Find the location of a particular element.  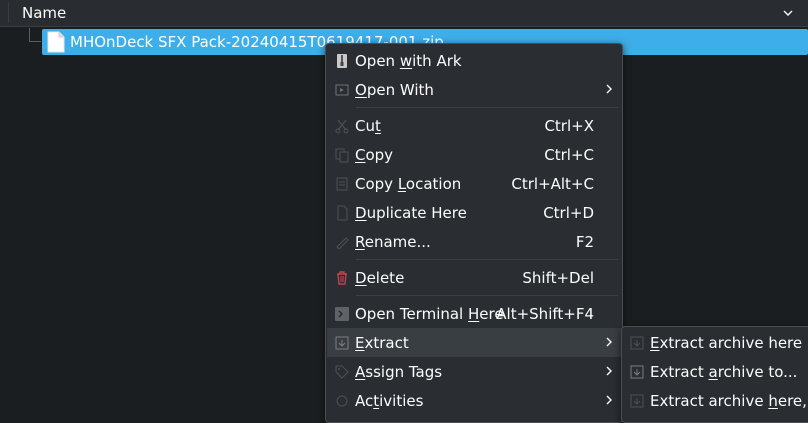

menu-item-open-with: Open With is located at coordinates (474, 89).